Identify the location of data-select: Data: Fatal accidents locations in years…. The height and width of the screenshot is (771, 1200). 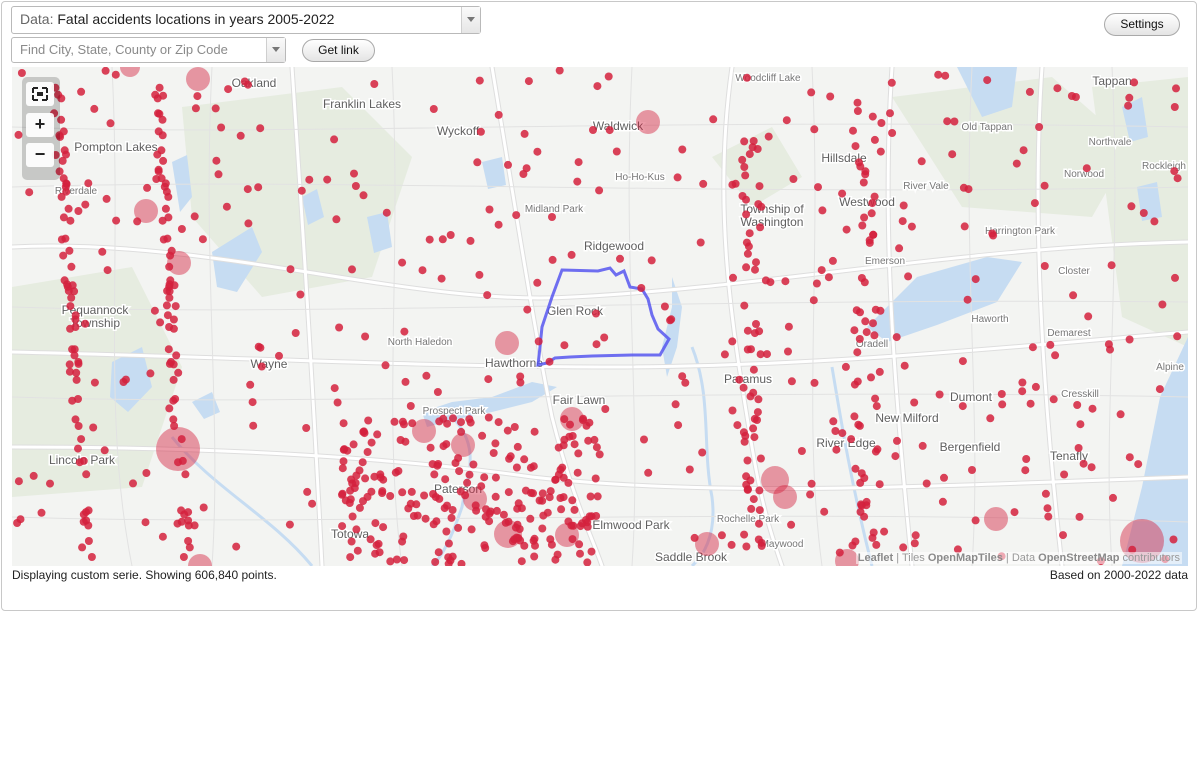
(246, 20).